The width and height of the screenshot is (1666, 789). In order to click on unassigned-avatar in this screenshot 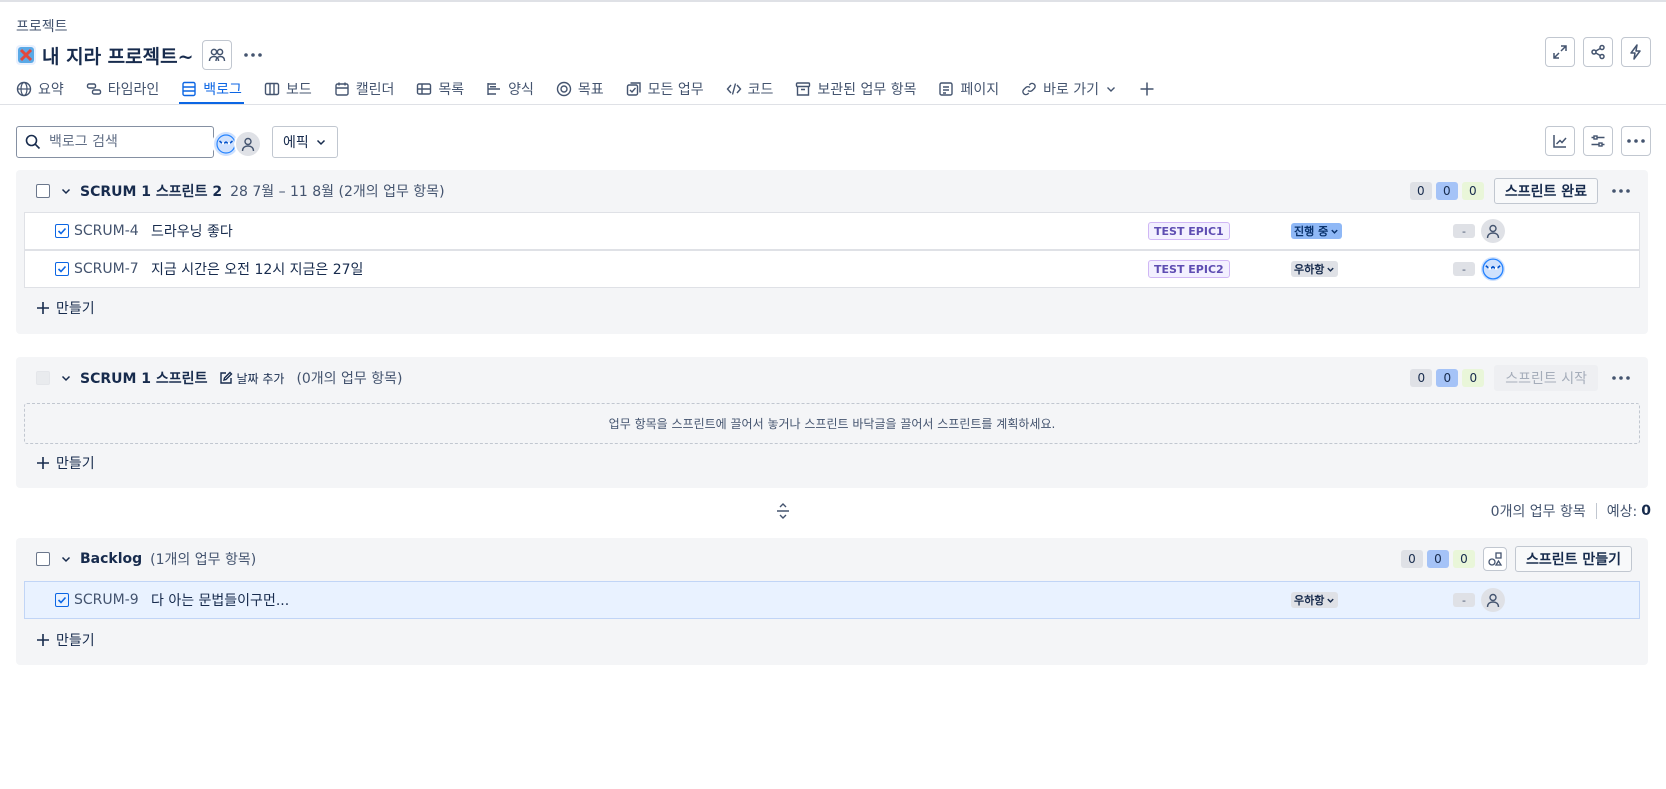, I will do `click(248, 144)`.